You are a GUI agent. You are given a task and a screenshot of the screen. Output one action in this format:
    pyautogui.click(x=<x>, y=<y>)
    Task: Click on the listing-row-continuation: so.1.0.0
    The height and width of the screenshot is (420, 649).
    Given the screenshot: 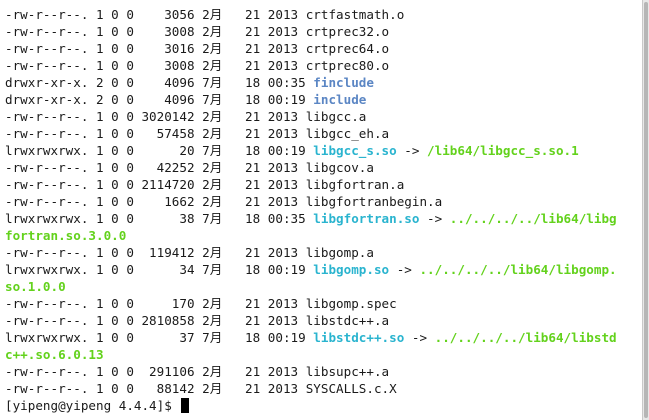 What is the action you would take?
    pyautogui.click(x=323, y=286)
    